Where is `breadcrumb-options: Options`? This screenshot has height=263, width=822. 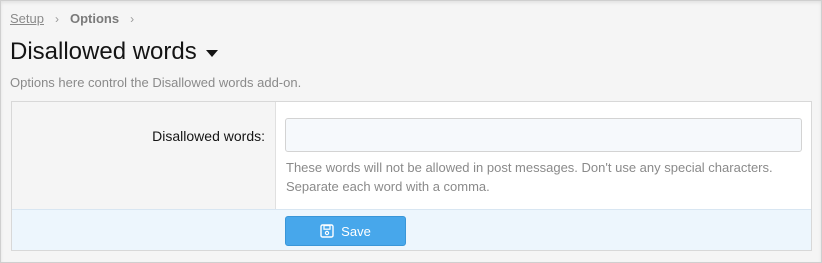 breadcrumb-options: Options is located at coordinates (94, 18).